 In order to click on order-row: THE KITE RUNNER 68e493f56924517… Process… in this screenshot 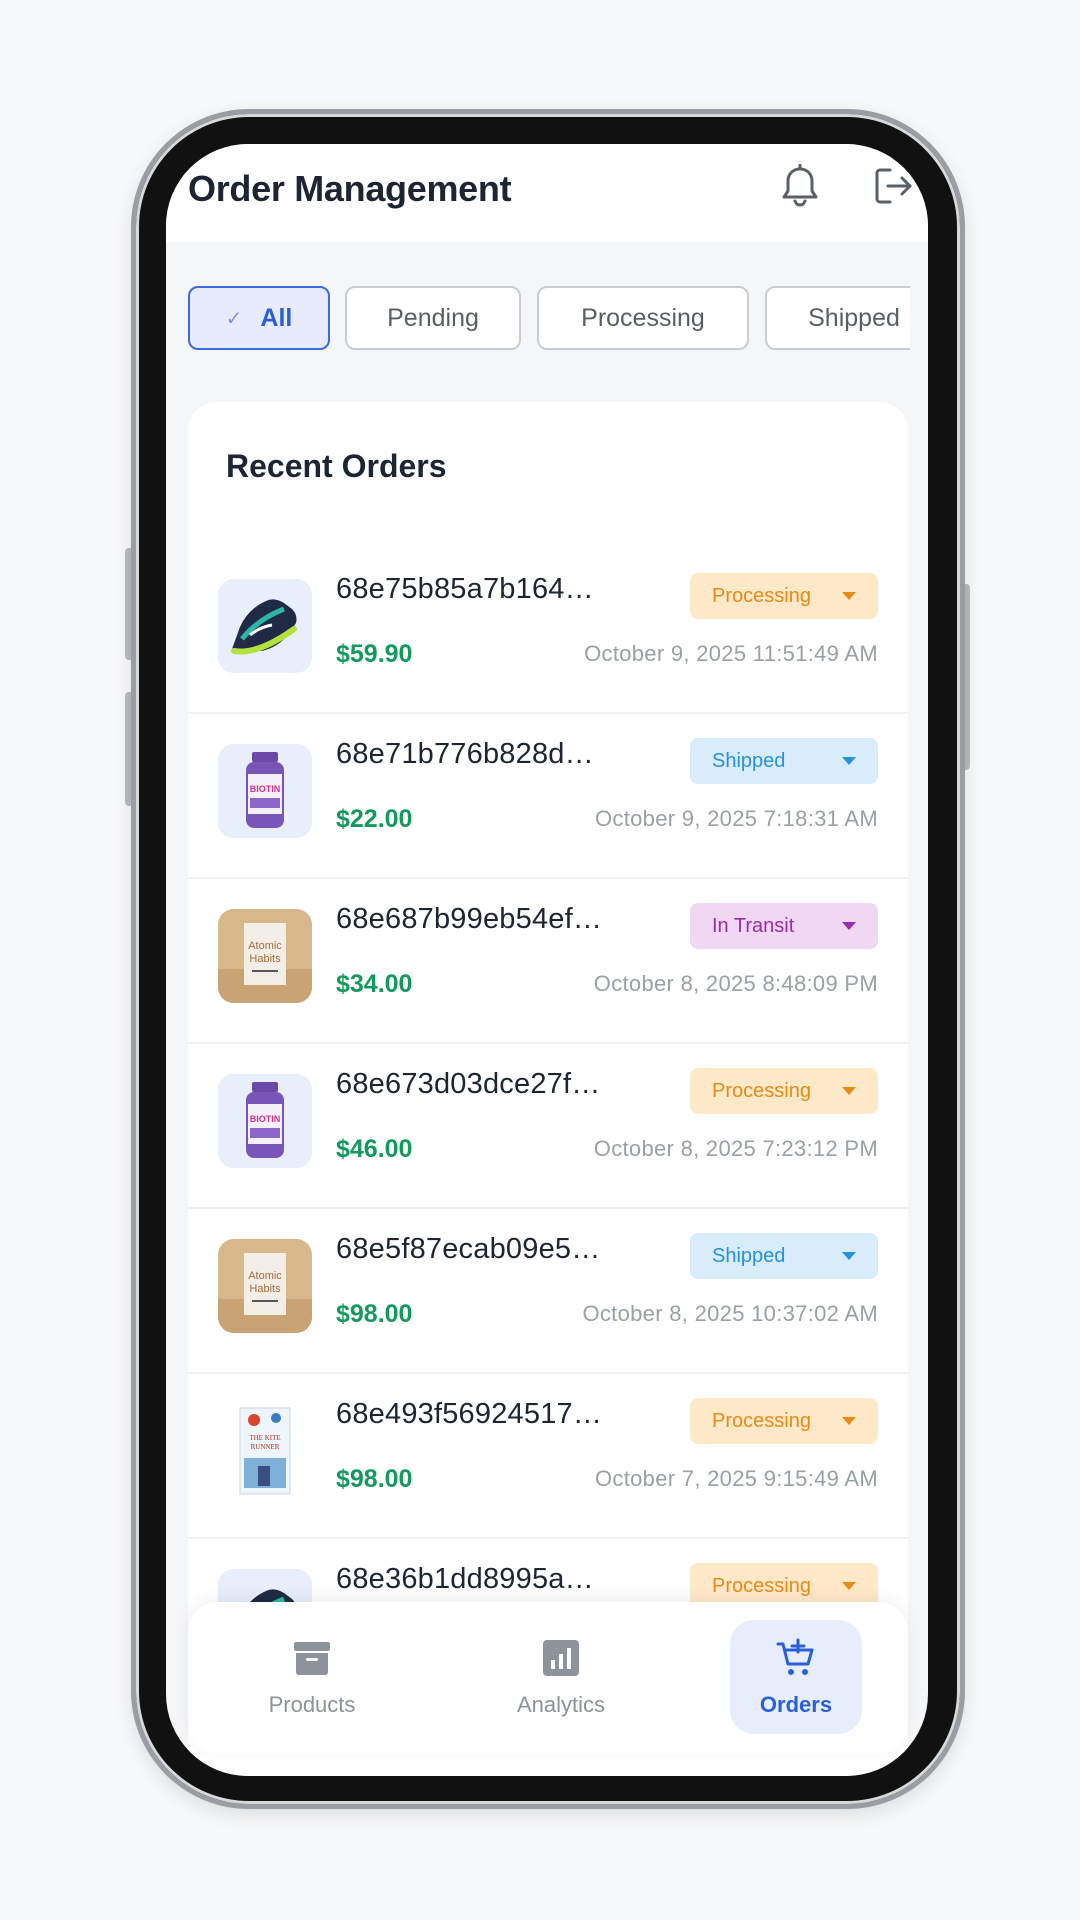, I will do `click(548, 1456)`.